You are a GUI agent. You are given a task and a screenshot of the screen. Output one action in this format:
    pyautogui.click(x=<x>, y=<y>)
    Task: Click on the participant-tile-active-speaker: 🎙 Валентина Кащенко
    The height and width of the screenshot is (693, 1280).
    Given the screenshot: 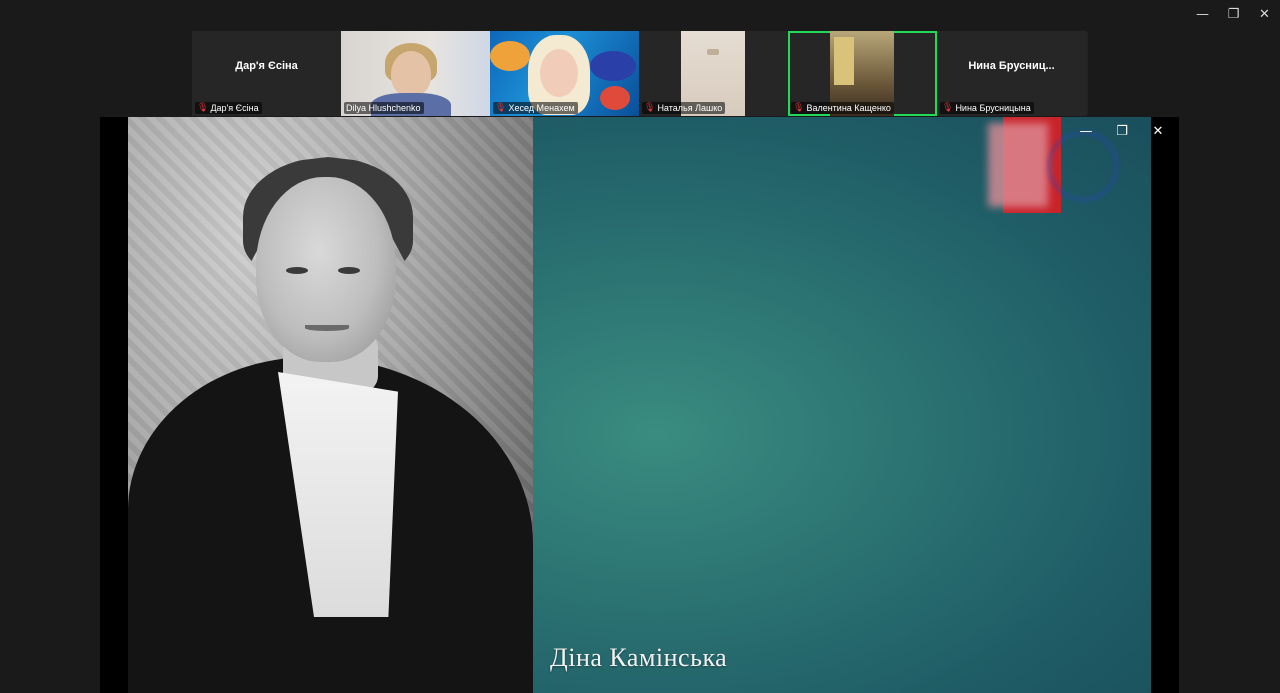 What is the action you would take?
    pyautogui.click(x=862, y=73)
    